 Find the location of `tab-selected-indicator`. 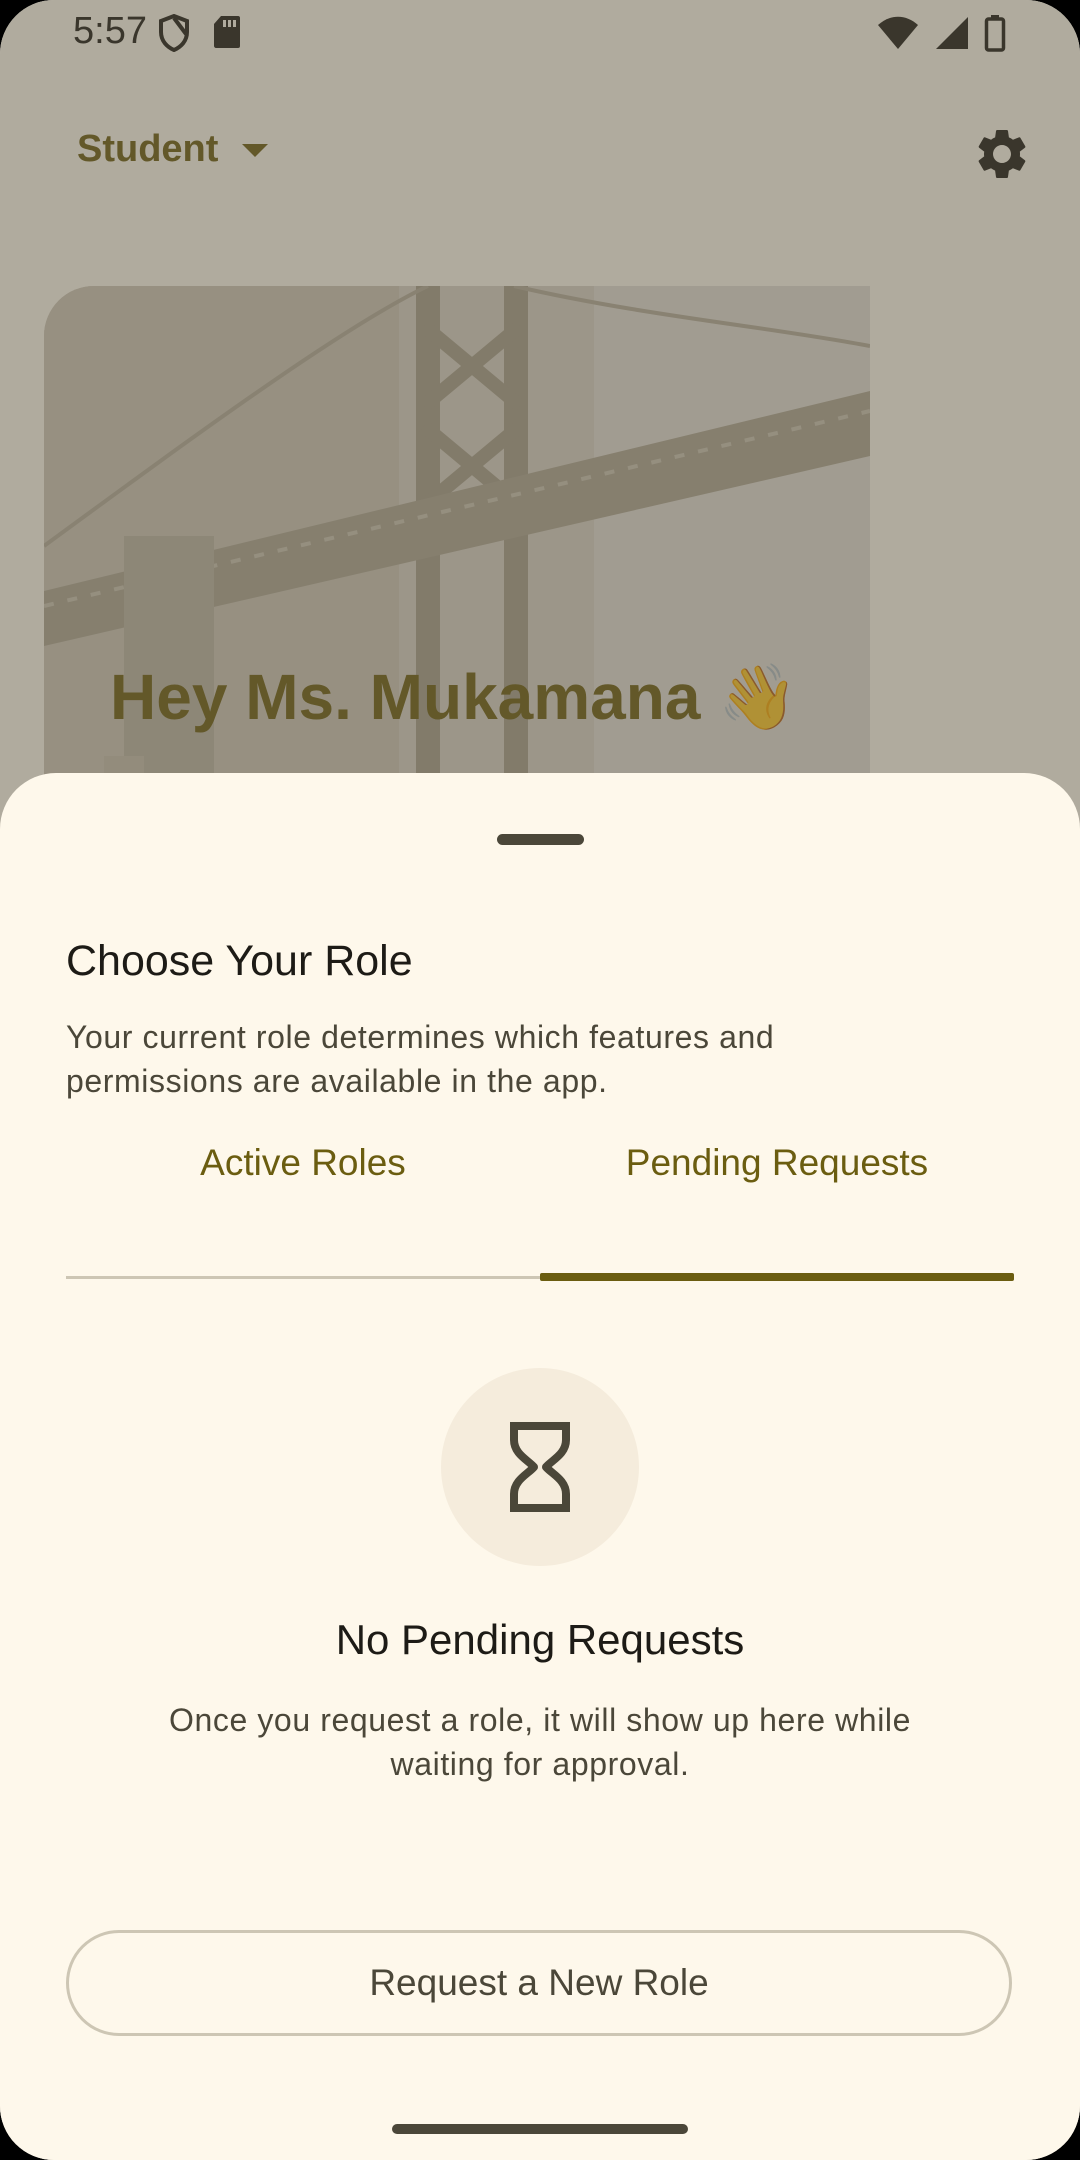

tab-selected-indicator is located at coordinates (777, 1277).